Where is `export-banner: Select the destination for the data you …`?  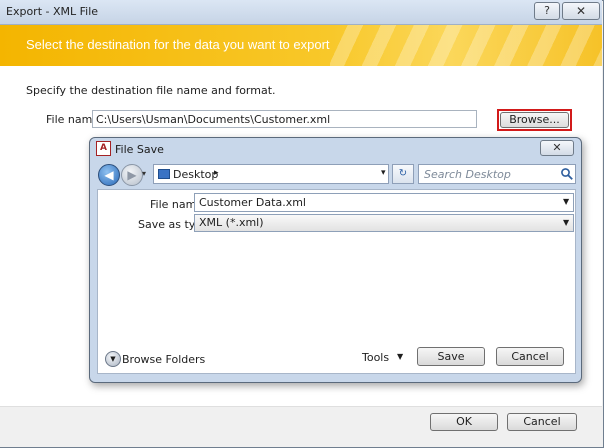 export-banner: Select the destination for the data you … is located at coordinates (301, 45).